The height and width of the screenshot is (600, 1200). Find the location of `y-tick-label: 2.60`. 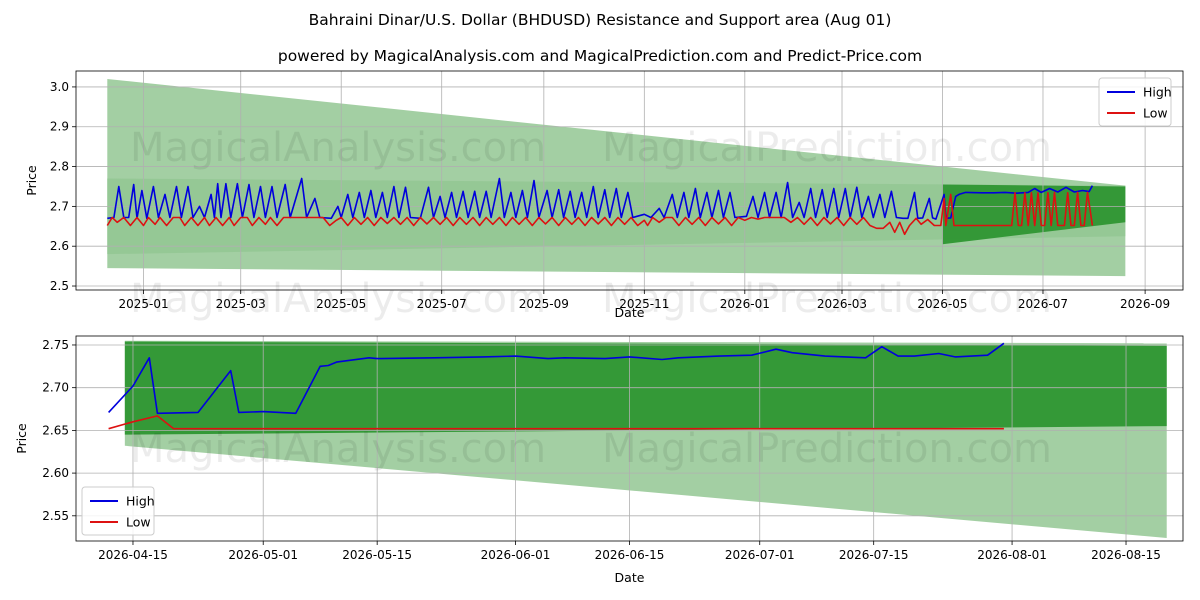

y-tick-label: 2.60 is located at coordinates (55, 473).